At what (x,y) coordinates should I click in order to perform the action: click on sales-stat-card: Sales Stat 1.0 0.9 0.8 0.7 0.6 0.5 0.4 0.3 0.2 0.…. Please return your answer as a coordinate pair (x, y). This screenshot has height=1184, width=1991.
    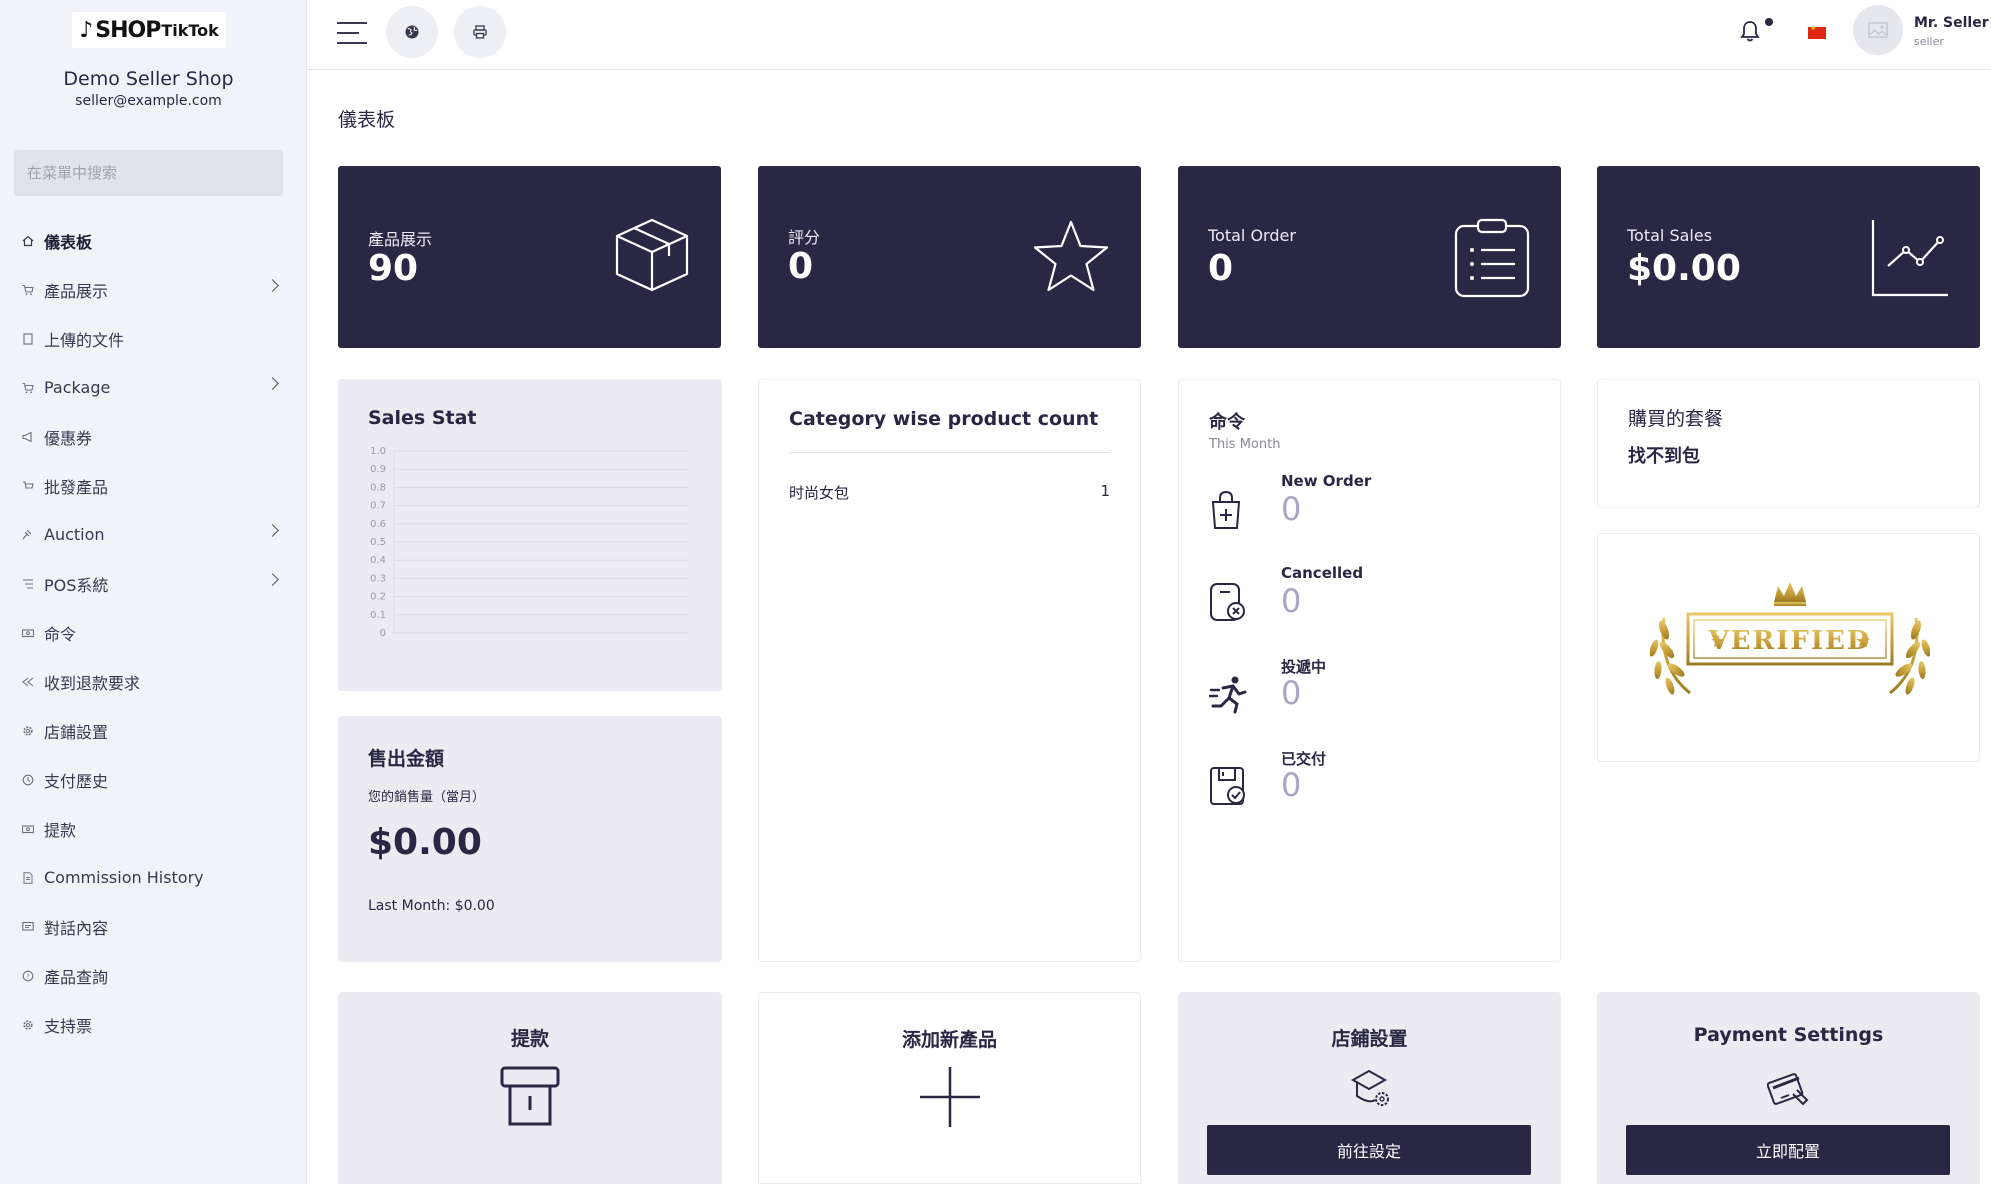
    Looking at the image, I should click on (530, 535).